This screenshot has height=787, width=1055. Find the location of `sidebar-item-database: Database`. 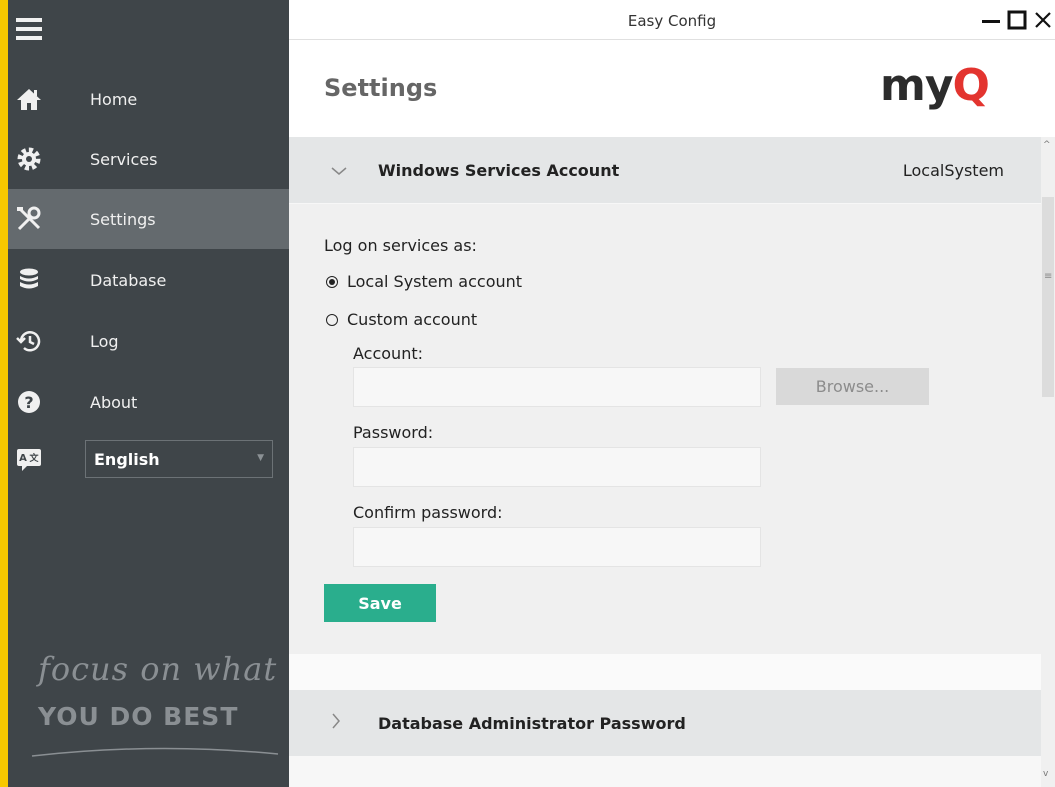

sidebar-item-database: Database is located at coordinates (148, 280).